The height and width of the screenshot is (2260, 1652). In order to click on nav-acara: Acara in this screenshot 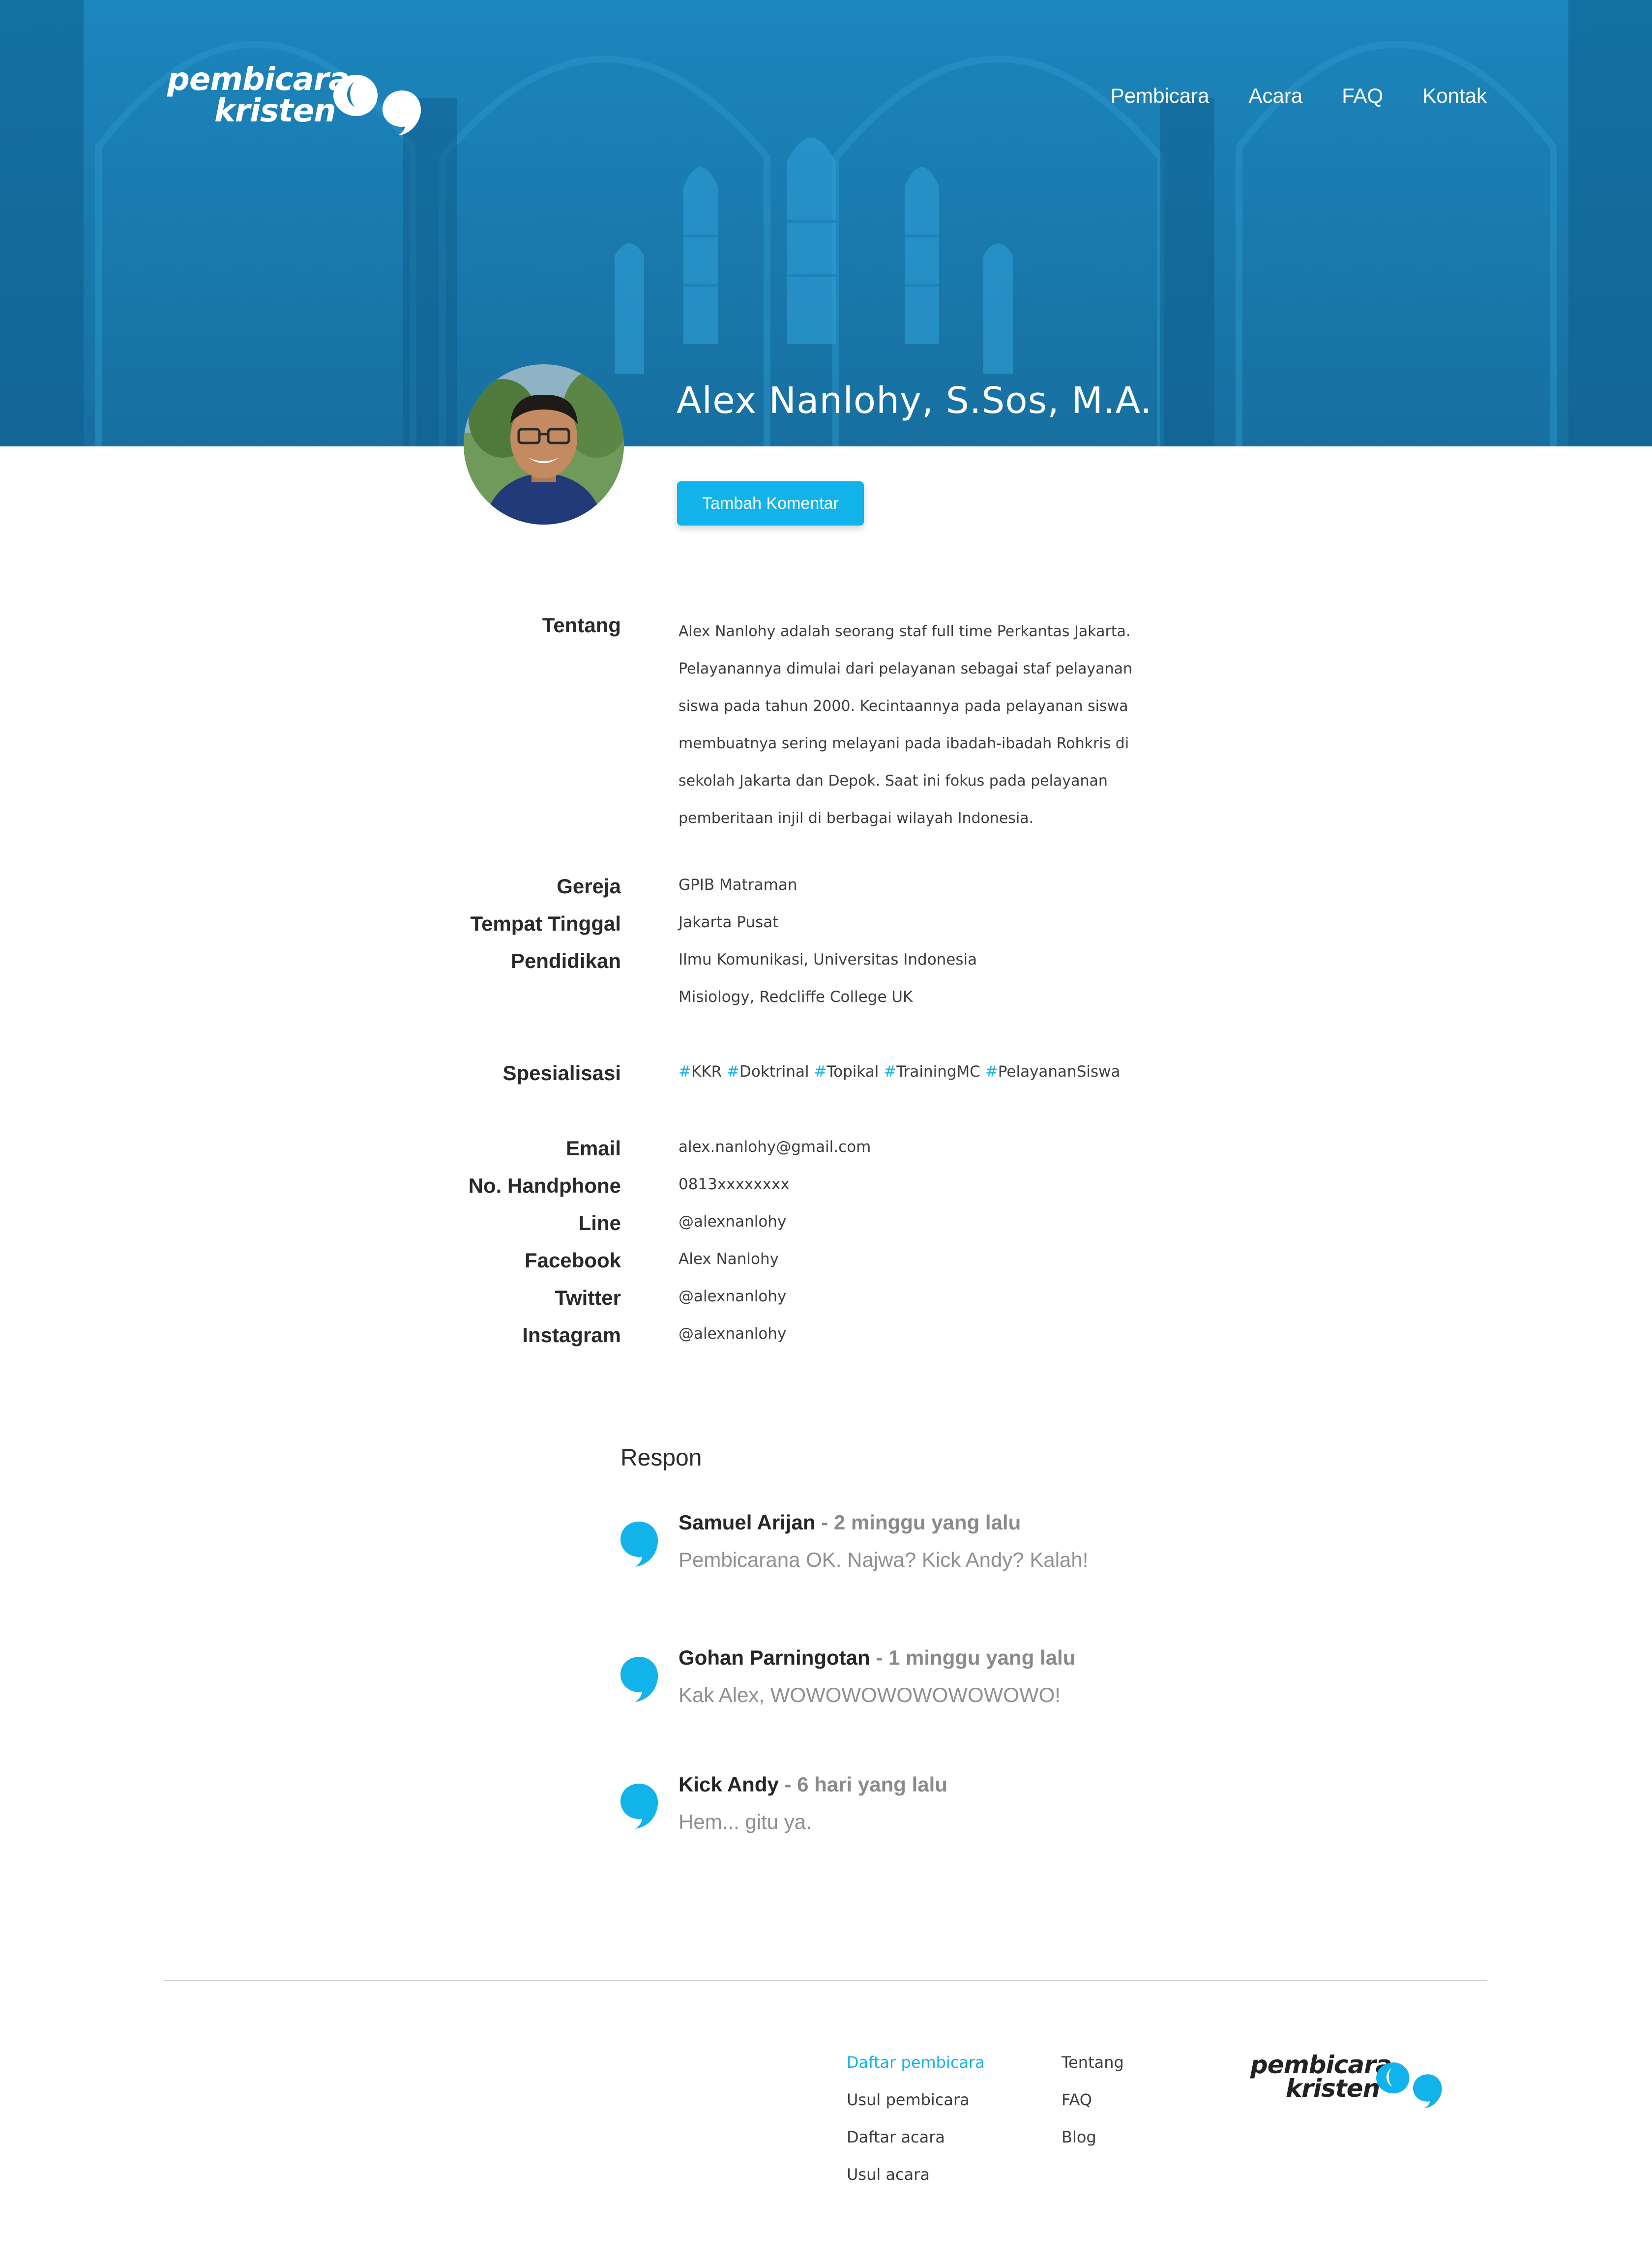, I will do `click(1275, 96)`.